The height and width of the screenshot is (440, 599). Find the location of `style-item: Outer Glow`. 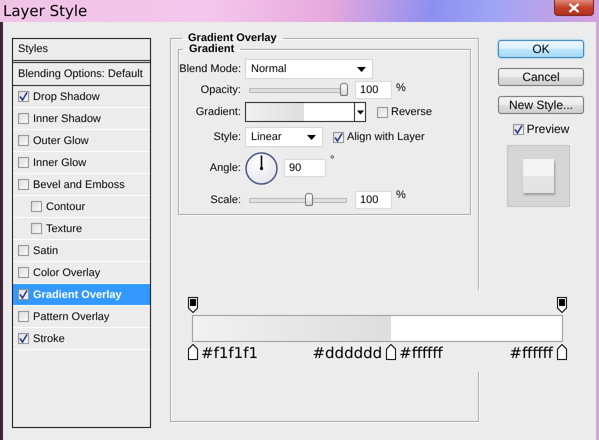

style-item: Outer Glow is located at coordinates (81, 141).